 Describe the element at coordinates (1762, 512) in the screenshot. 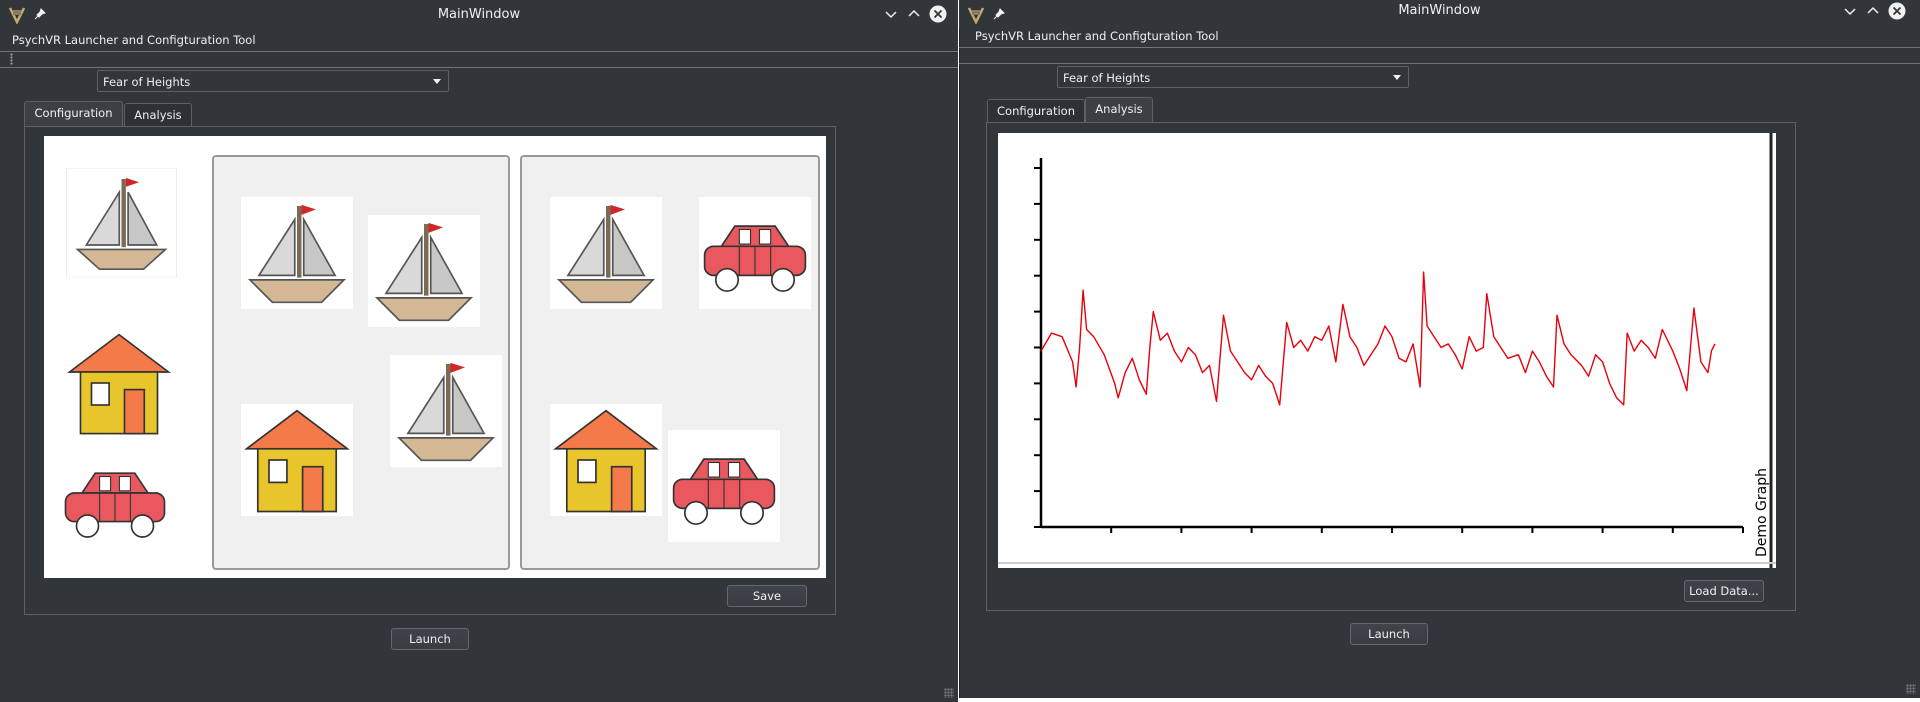

I see `chart-caption: Demo Graph` at that location.